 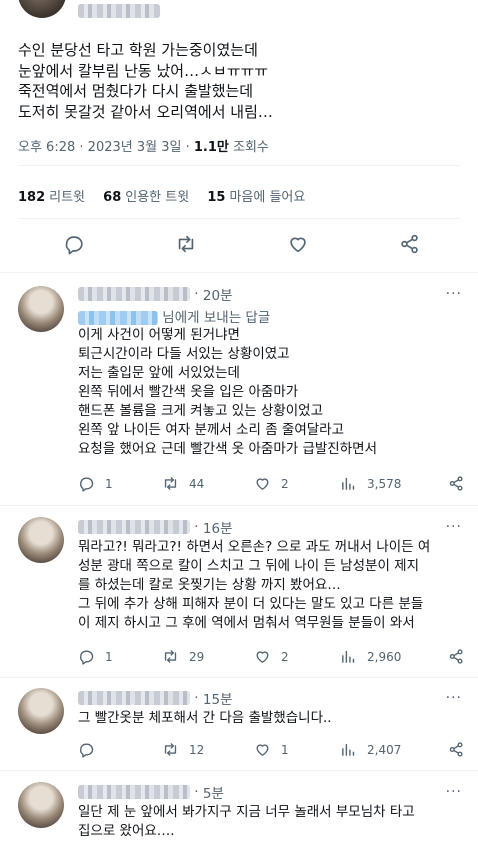 I want to click on replying-to: 님에게 보내는 답글, so click(x=174, y=316).